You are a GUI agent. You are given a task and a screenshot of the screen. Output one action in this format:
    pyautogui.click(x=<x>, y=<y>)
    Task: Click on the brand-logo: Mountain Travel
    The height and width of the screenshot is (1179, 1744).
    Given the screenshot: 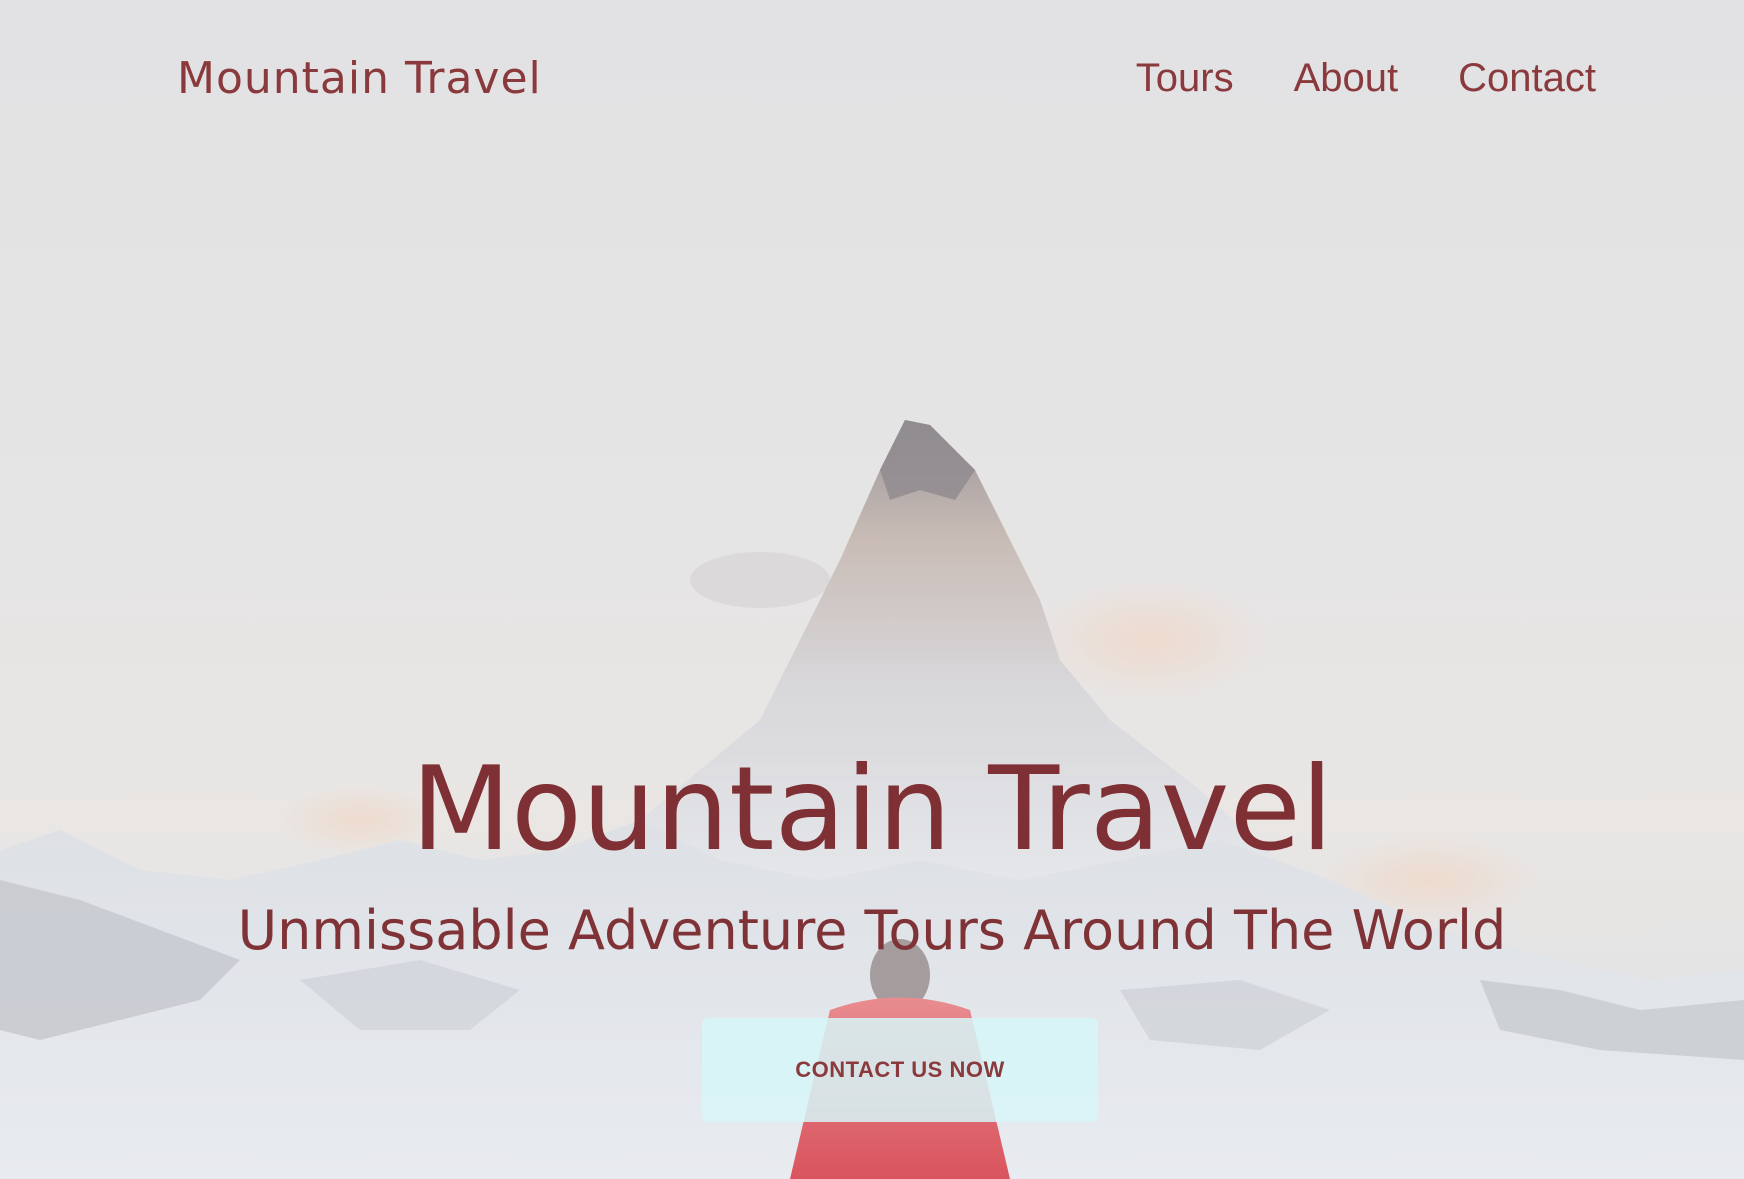 What is the action you would take?
    pyautogui.click(x=359, y=79)
    